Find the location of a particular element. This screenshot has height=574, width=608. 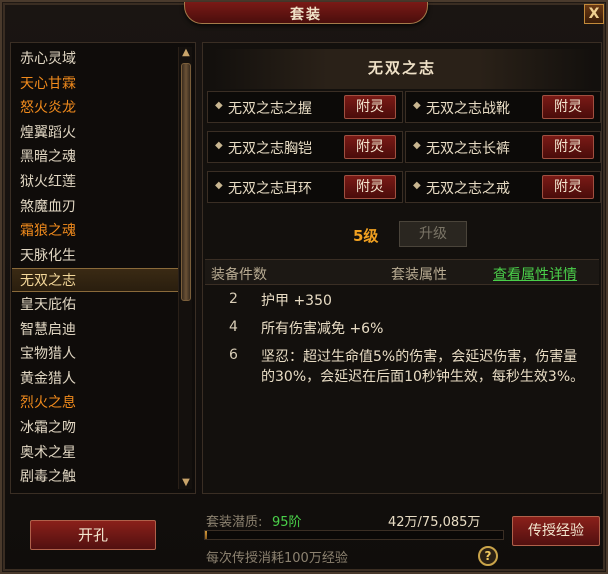

window-title: 套装 is located at coordinates (306, 15).